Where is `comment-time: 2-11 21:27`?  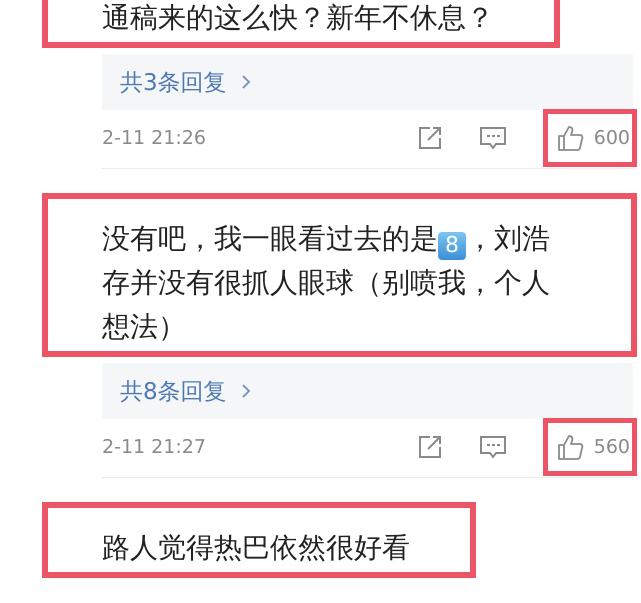 comment-time: 2-11 21:27 is located at coordinates (154, 447).